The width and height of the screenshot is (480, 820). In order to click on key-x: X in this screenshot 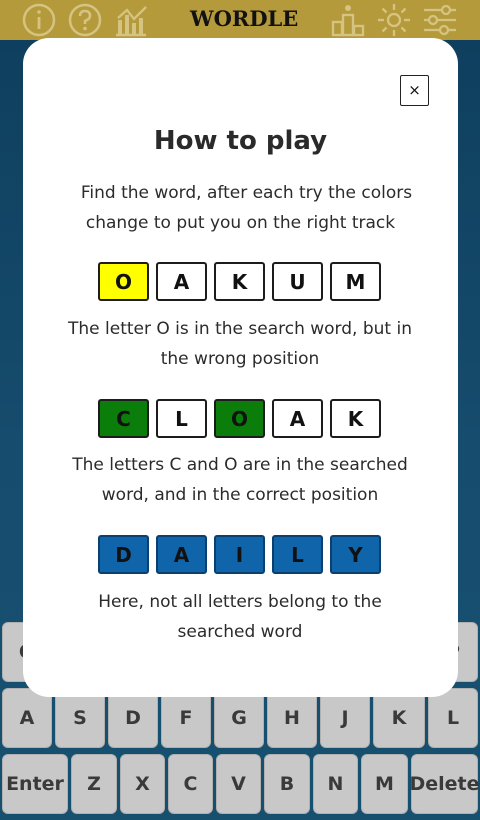, I will do `click(142, 784)`.